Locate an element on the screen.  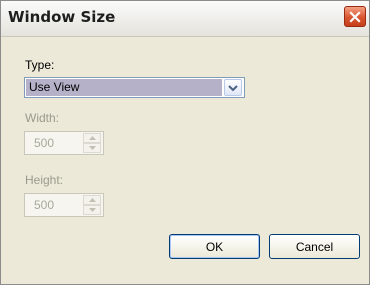
width-spin-up-button is located at coordinates (92, 138).